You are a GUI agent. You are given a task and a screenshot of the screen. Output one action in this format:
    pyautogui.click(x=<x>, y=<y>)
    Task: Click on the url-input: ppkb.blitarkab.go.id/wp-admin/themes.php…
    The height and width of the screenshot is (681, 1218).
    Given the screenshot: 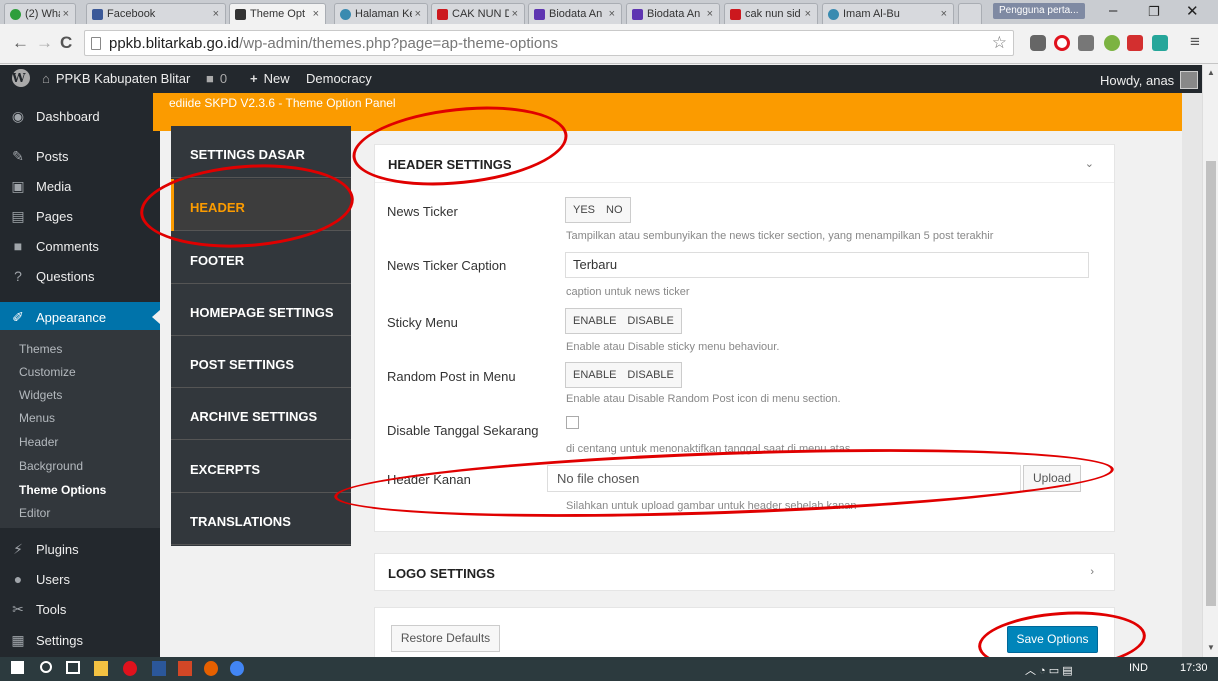 What is the action you would take?
    pyautogui.click(x=549, y=43)
    